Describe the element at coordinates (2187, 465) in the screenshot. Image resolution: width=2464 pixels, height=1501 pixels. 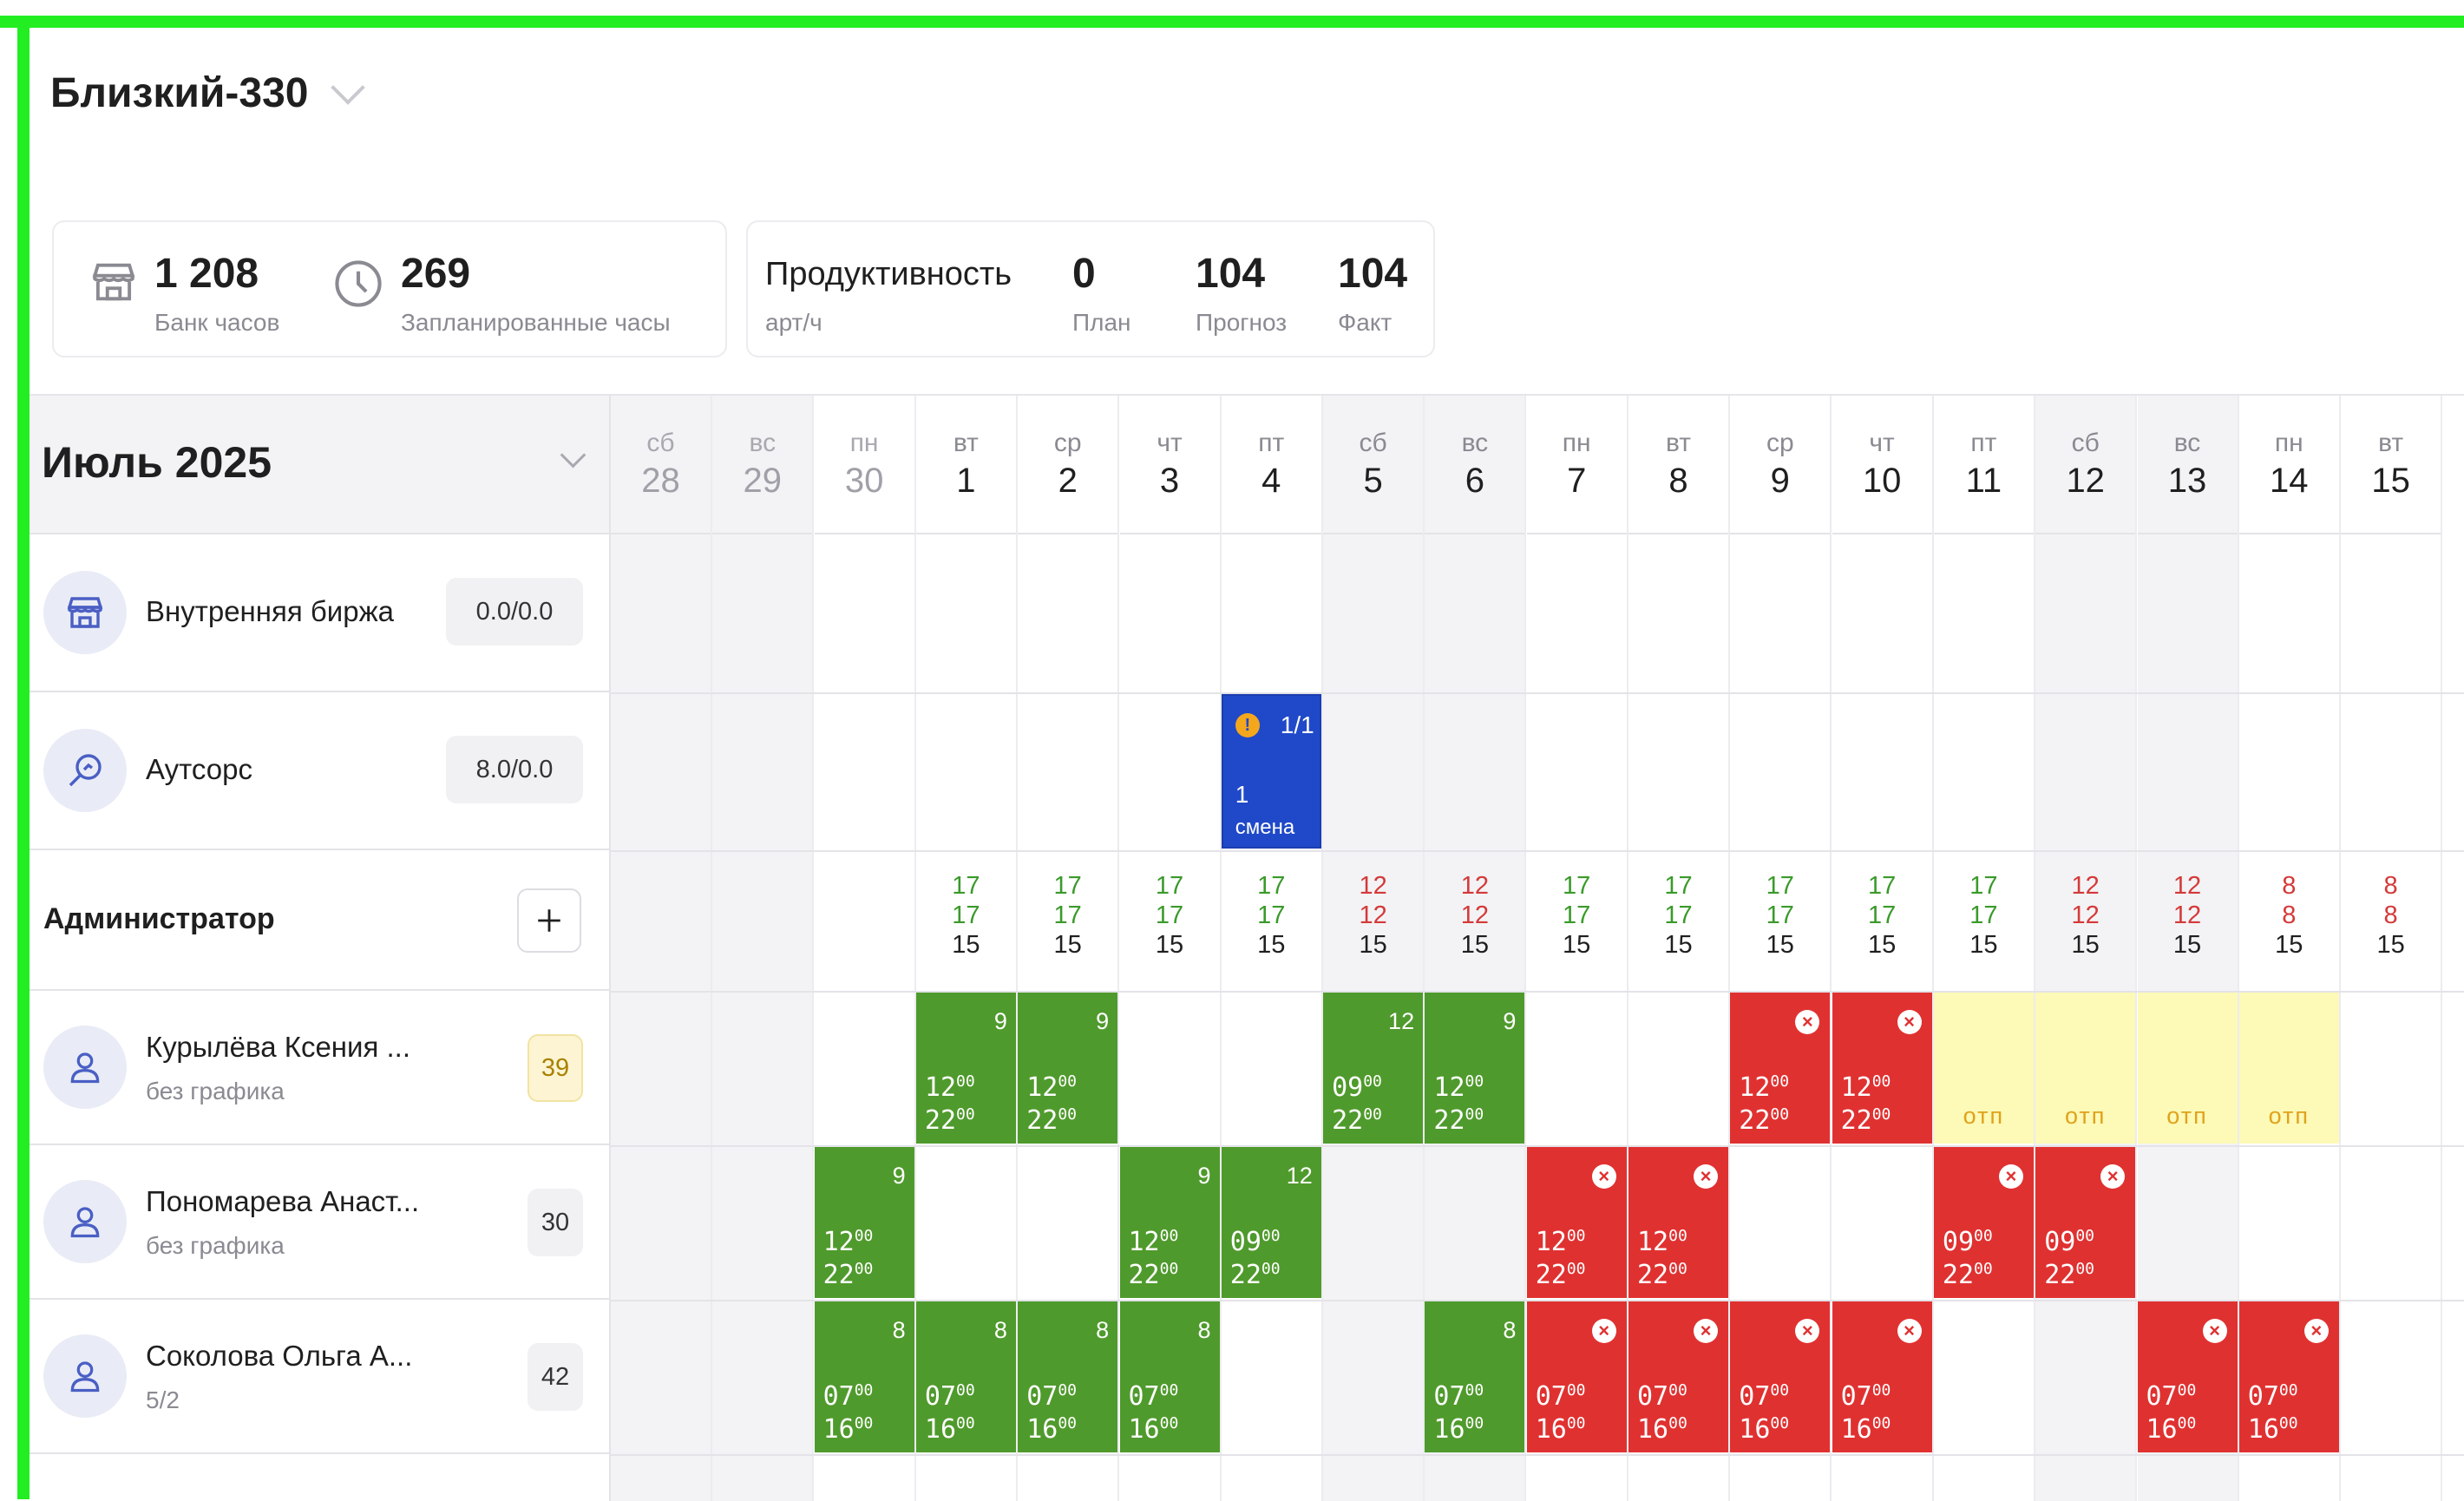
I see `day-header: вс 13` at that location.